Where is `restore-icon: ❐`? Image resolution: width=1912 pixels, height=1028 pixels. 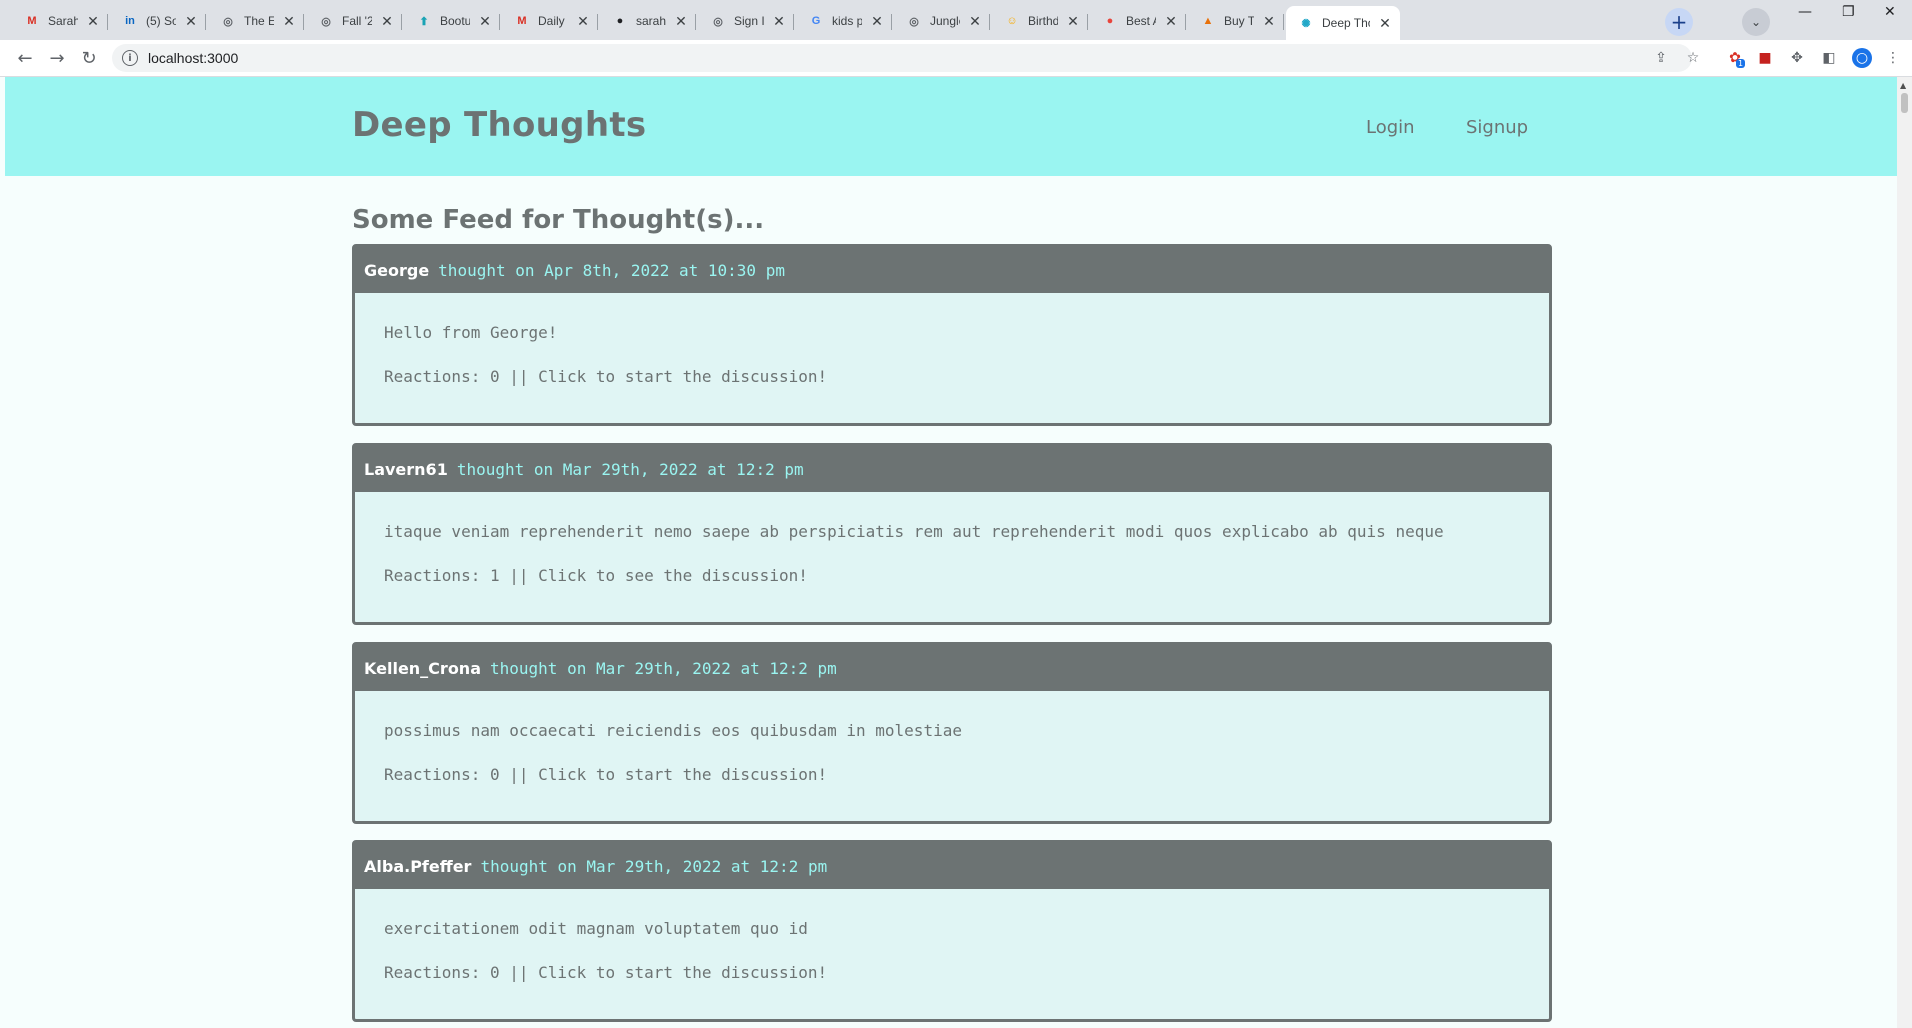
restore-icon: ❐ is located at coordinates (1848, 12).